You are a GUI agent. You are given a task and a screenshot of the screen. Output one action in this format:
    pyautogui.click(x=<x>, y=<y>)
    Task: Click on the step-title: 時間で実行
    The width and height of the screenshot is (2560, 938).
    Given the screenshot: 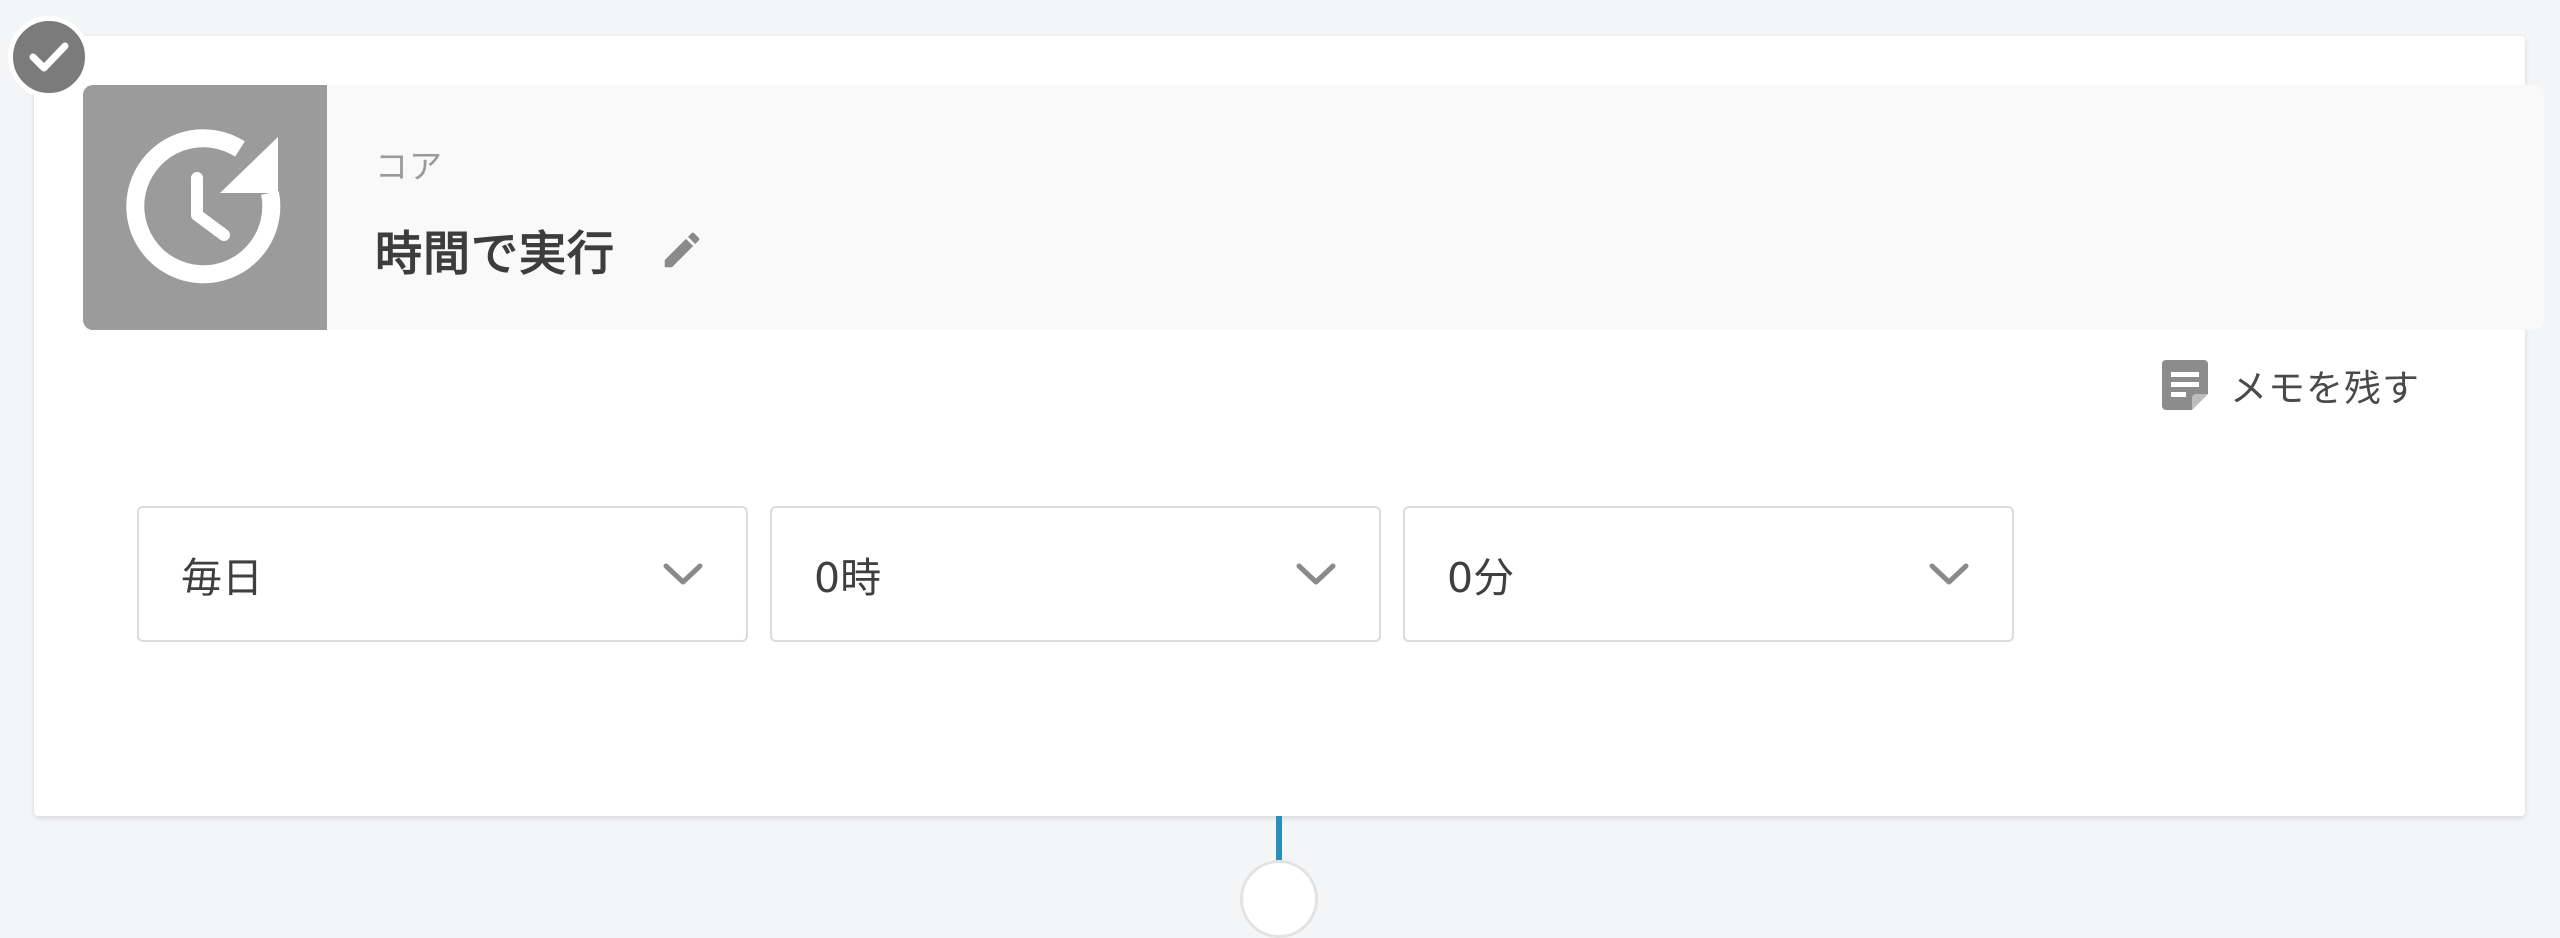 What is the action you would take?
    pyautogui.click(x=495, y=254)
    